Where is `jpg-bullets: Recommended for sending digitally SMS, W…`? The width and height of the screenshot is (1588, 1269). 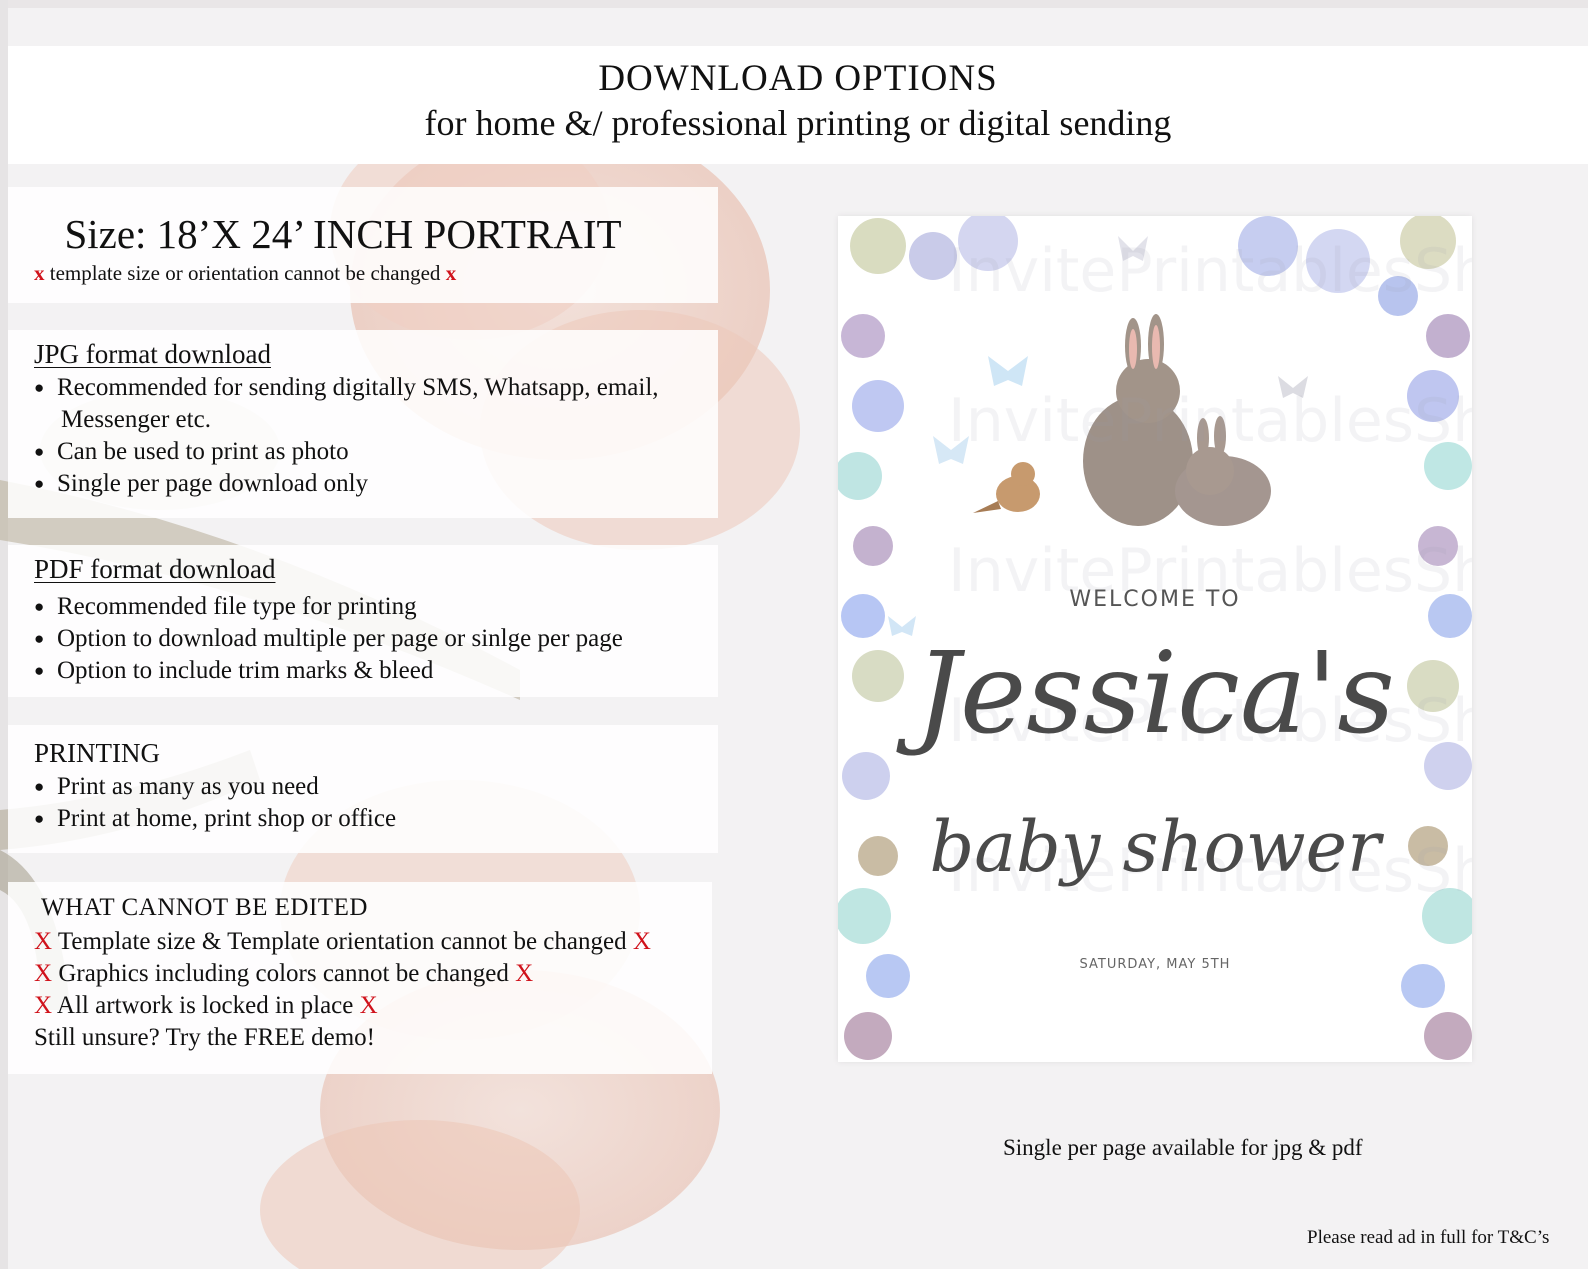 jpg-bullets: Recommended for sending digitally SMS, W… is located at coordinates (363, 436).